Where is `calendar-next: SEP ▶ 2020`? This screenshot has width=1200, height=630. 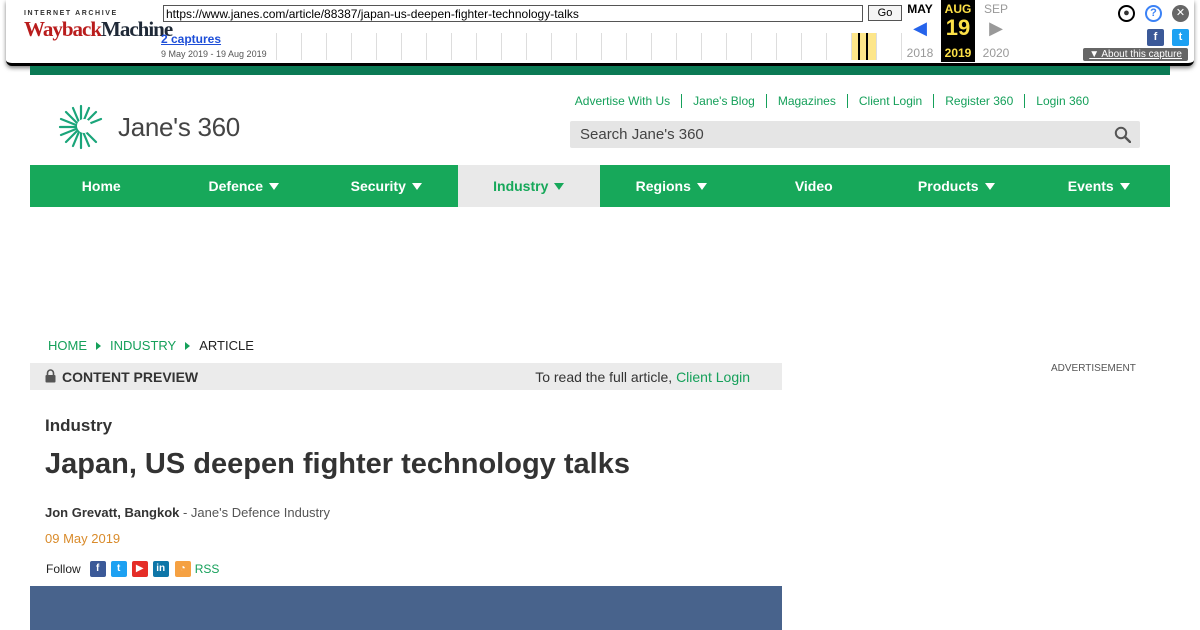
calendar-next: SEP ▶ 2020 is located at coordinates (996, 31).